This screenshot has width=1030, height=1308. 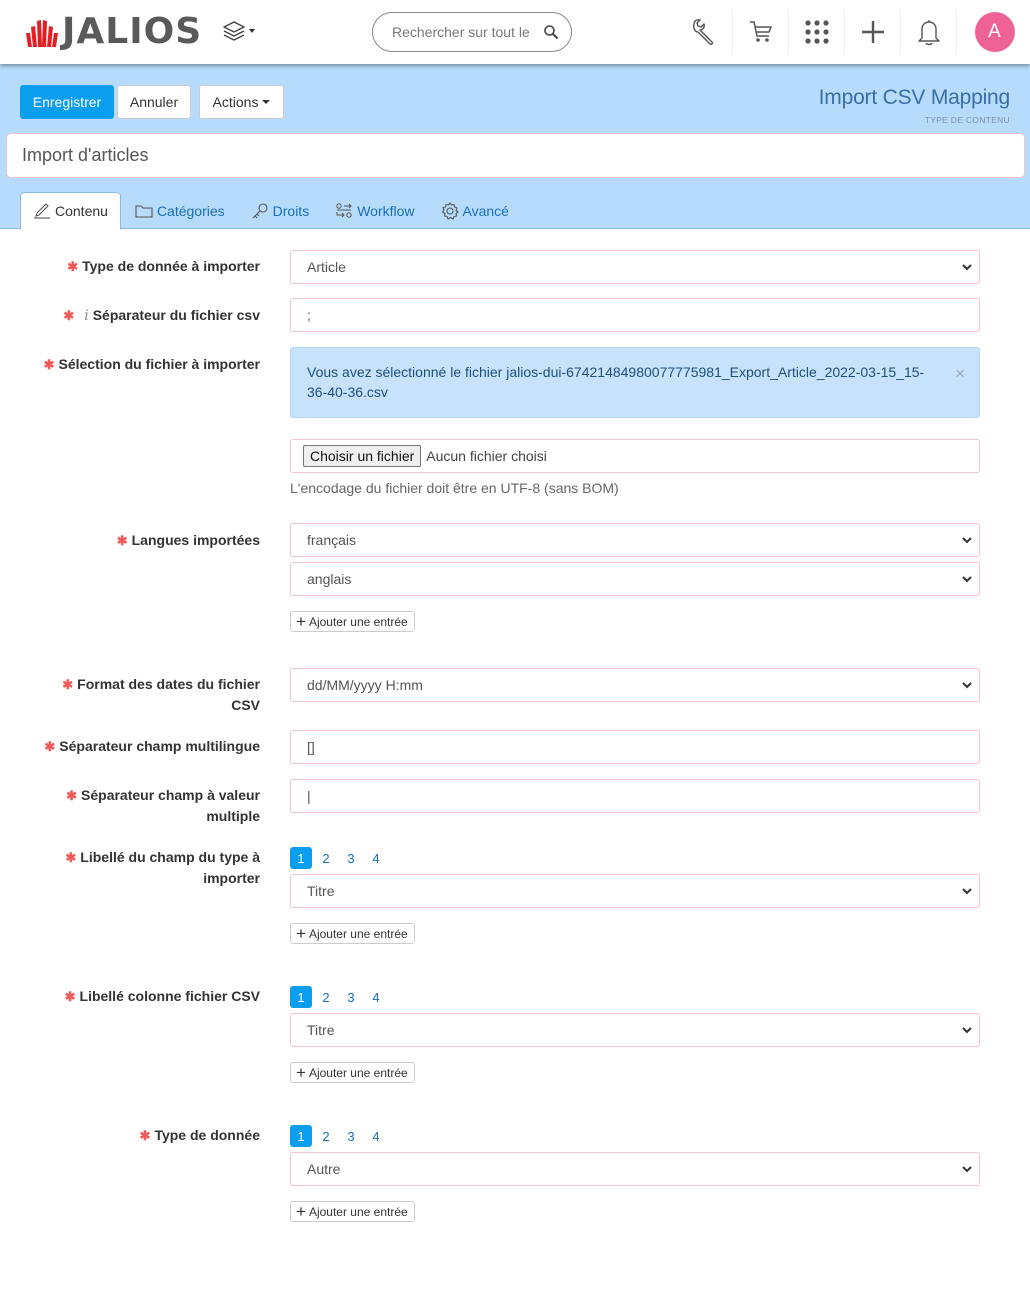 I want to click on apps-button, so click(x=816, y=32).